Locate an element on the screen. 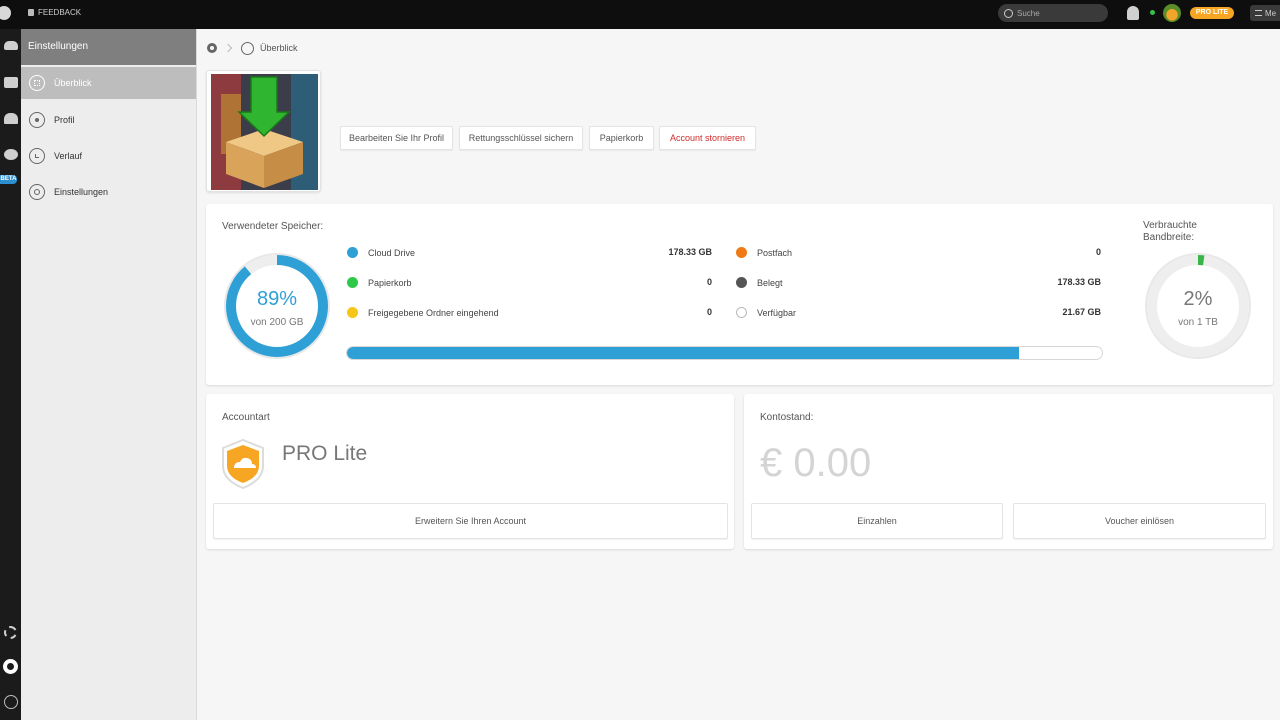 This screenshot has height=720, width=1280. profile-avatar is located at coordinates (263, 131).